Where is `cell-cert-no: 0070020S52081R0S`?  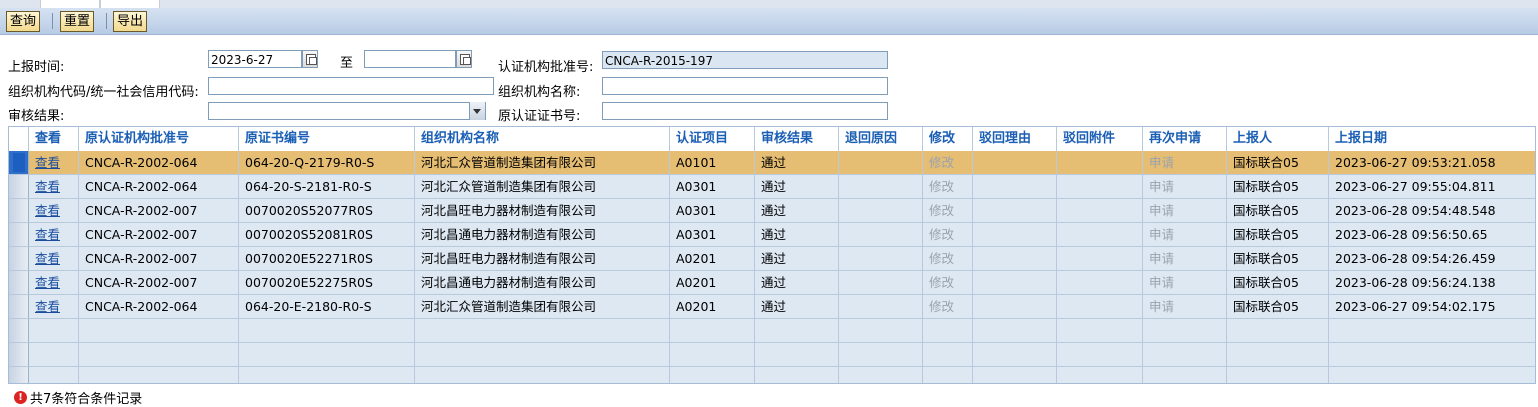
cell-cert-no: 0070020S52081R0S is located at coordinates (327, 235).